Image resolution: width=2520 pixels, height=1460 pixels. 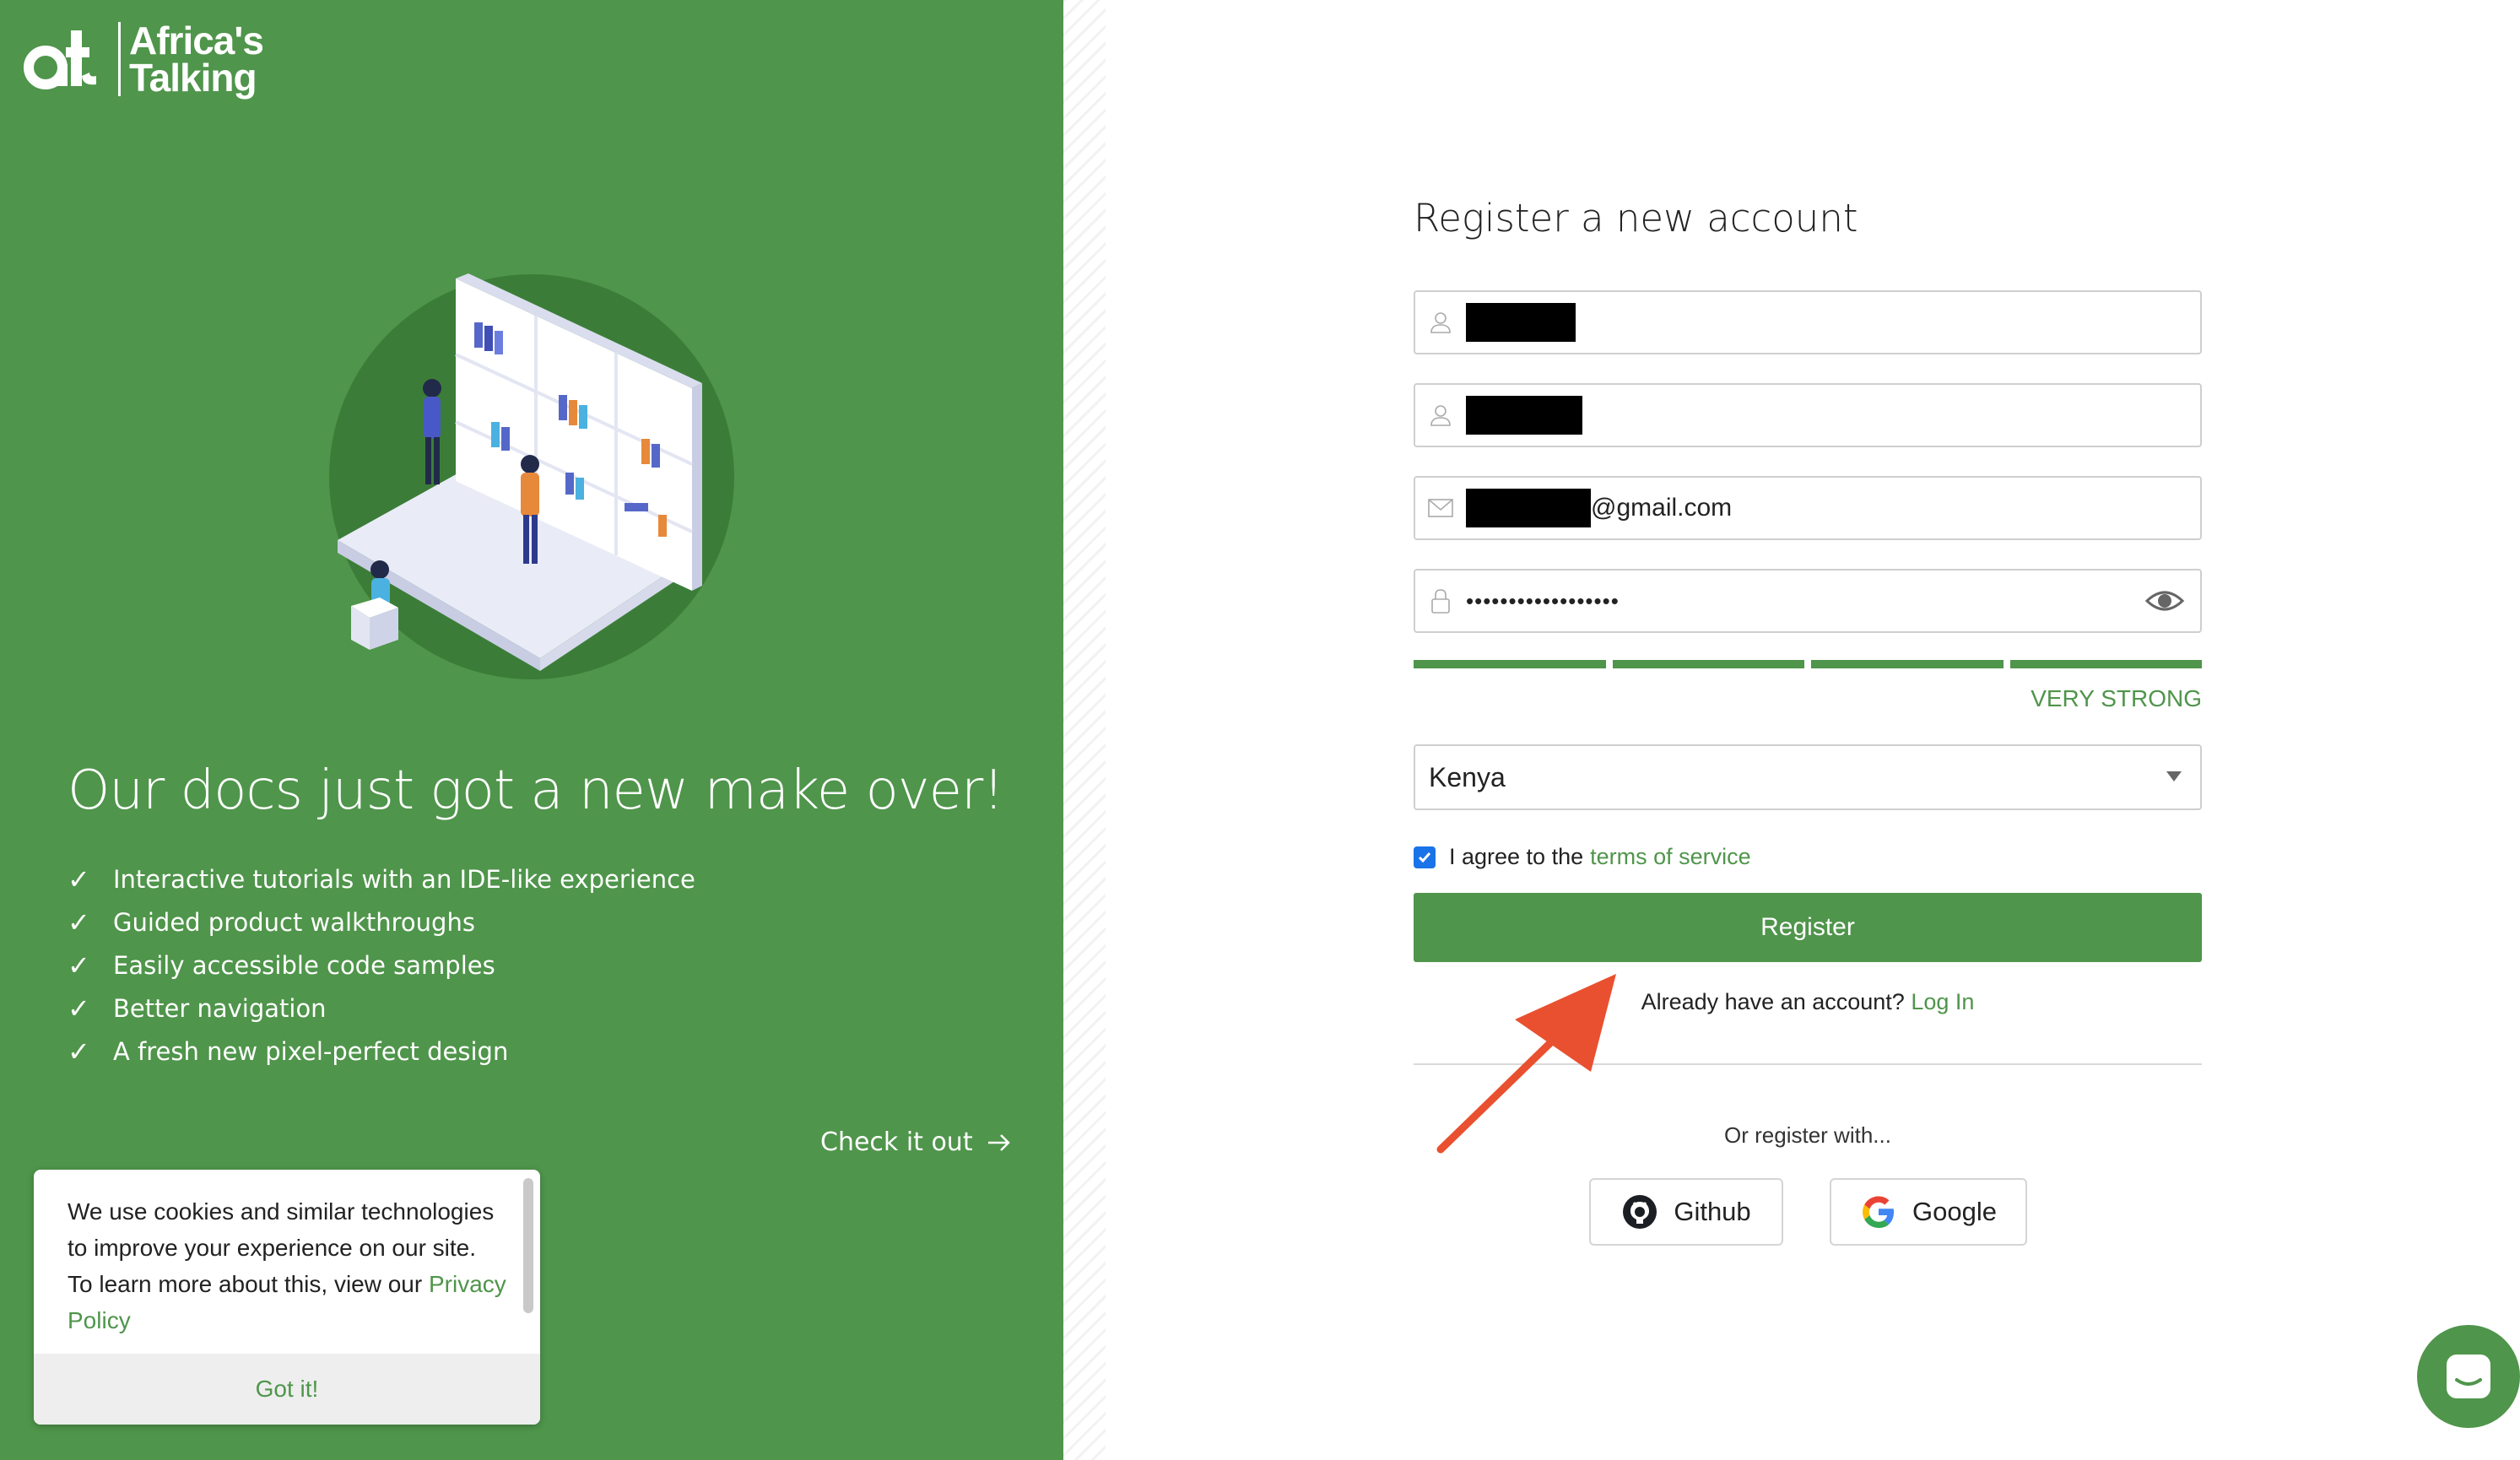 I want to click on logo-wordmark: Africa's Talking, so click(x=191, y=60).